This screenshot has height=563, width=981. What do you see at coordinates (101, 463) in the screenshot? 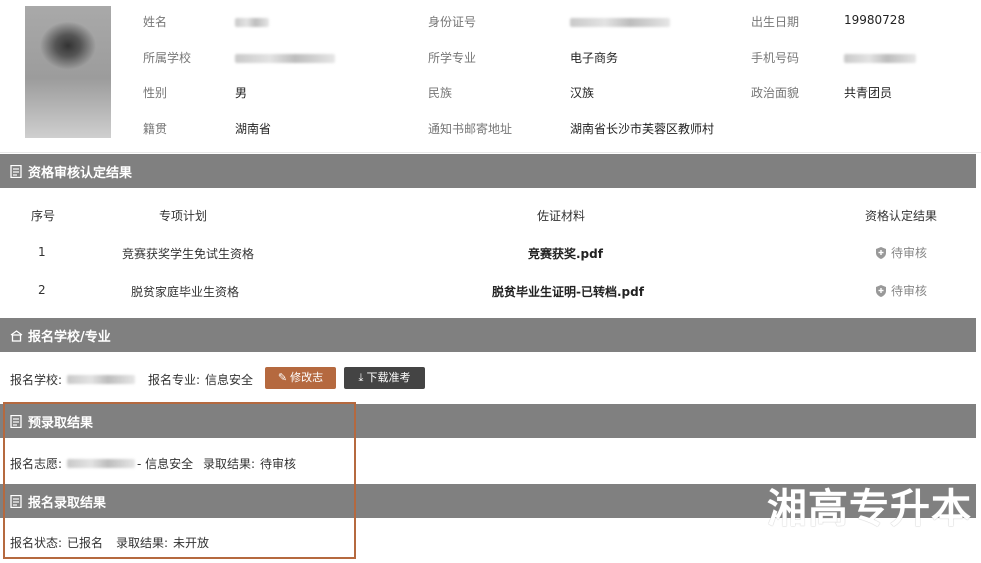
I see `pre-wish-school-redacted` at bounding box center [101, 463].